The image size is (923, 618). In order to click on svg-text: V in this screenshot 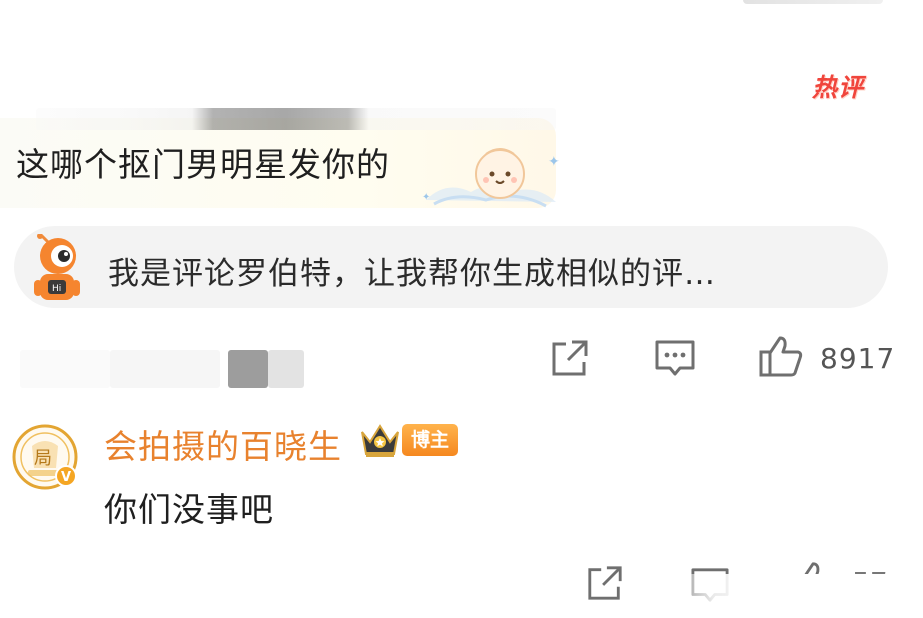, I will do `click(66, 477)`.